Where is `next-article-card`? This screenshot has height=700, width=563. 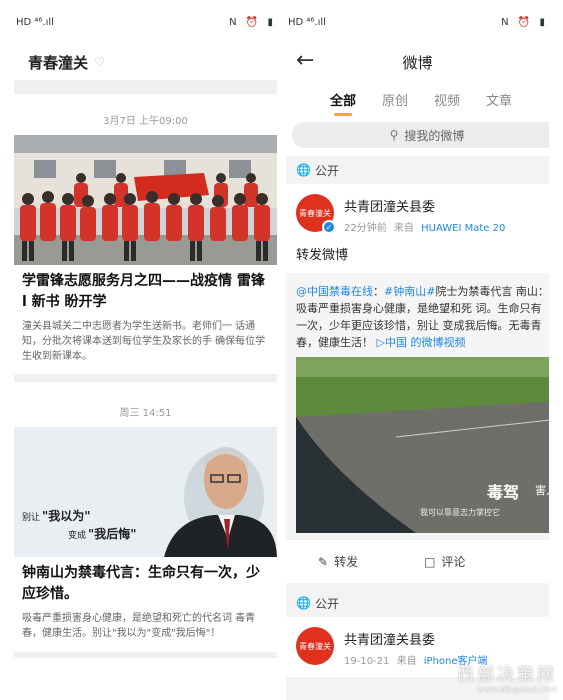 next-article-card is located at coordinates (145, 679).